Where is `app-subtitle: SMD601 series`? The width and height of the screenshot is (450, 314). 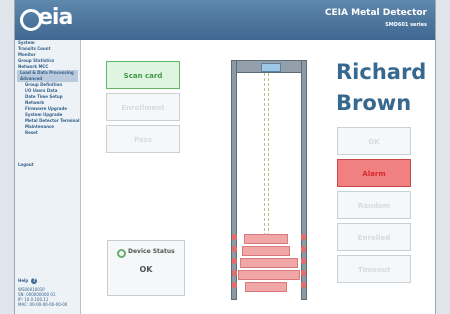
app-subtitle: SMD601 series is located at coordinates (406, 25).